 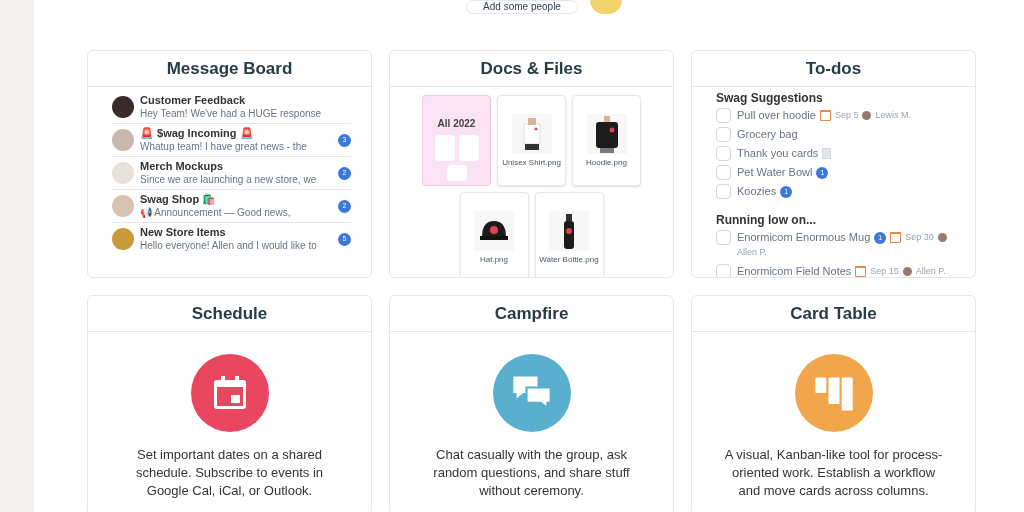 I want to click on file-name: Hoodie.png, so click(x=606, y=162).